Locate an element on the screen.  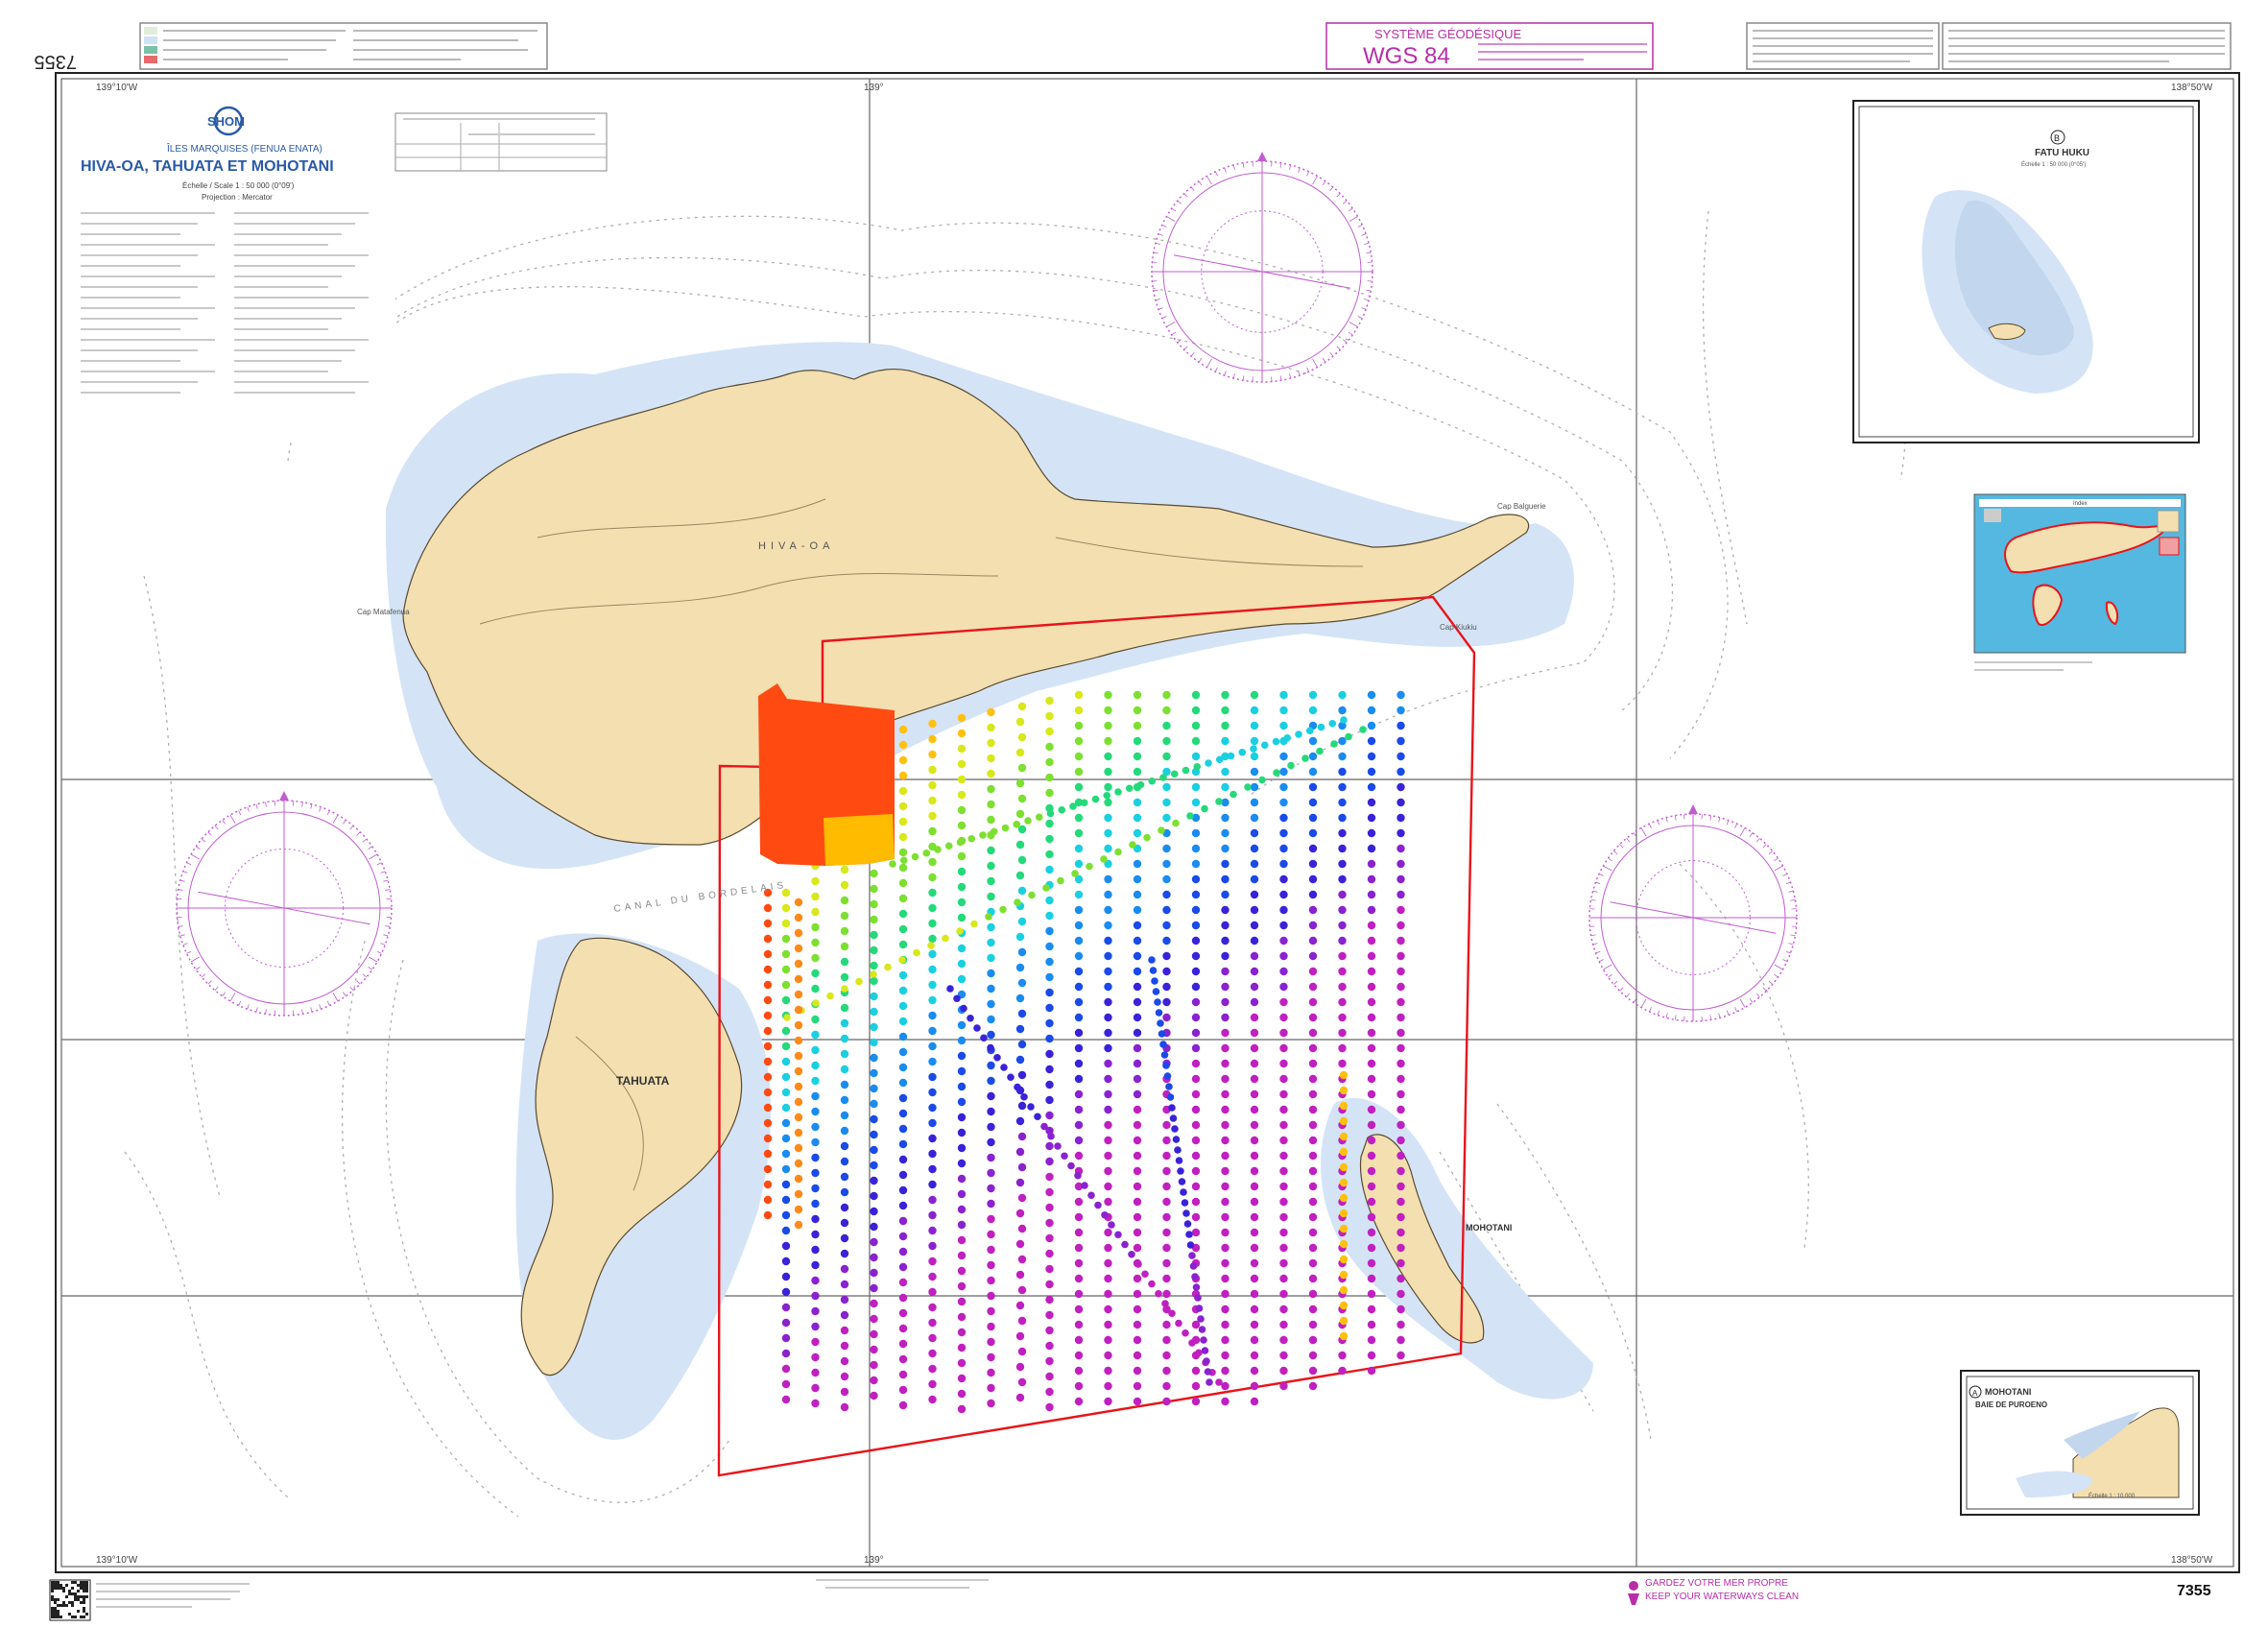
lon-left-bottom: 139°10'W is located at coordinates (117, 1560).